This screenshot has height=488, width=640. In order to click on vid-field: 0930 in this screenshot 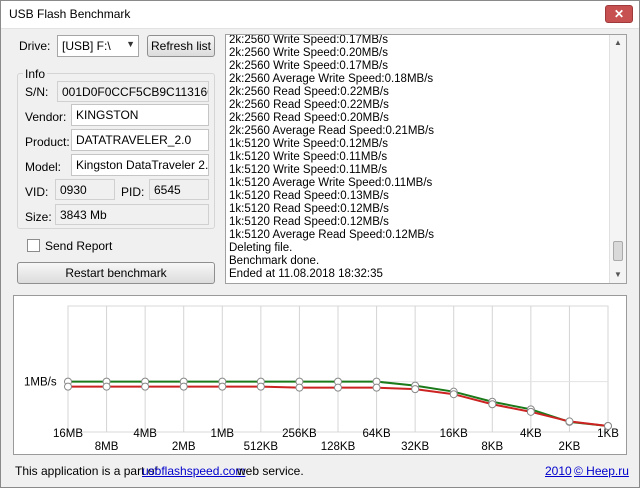, I will do `click(85, 189)`.